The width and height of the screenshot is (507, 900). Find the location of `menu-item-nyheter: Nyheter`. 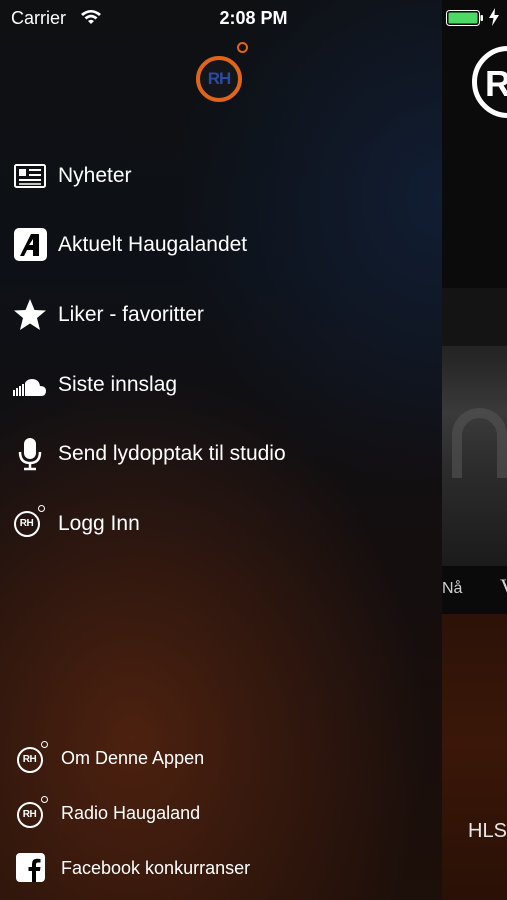

menu-item-nyheter: Nyheter is located at coordinates (221, 176).